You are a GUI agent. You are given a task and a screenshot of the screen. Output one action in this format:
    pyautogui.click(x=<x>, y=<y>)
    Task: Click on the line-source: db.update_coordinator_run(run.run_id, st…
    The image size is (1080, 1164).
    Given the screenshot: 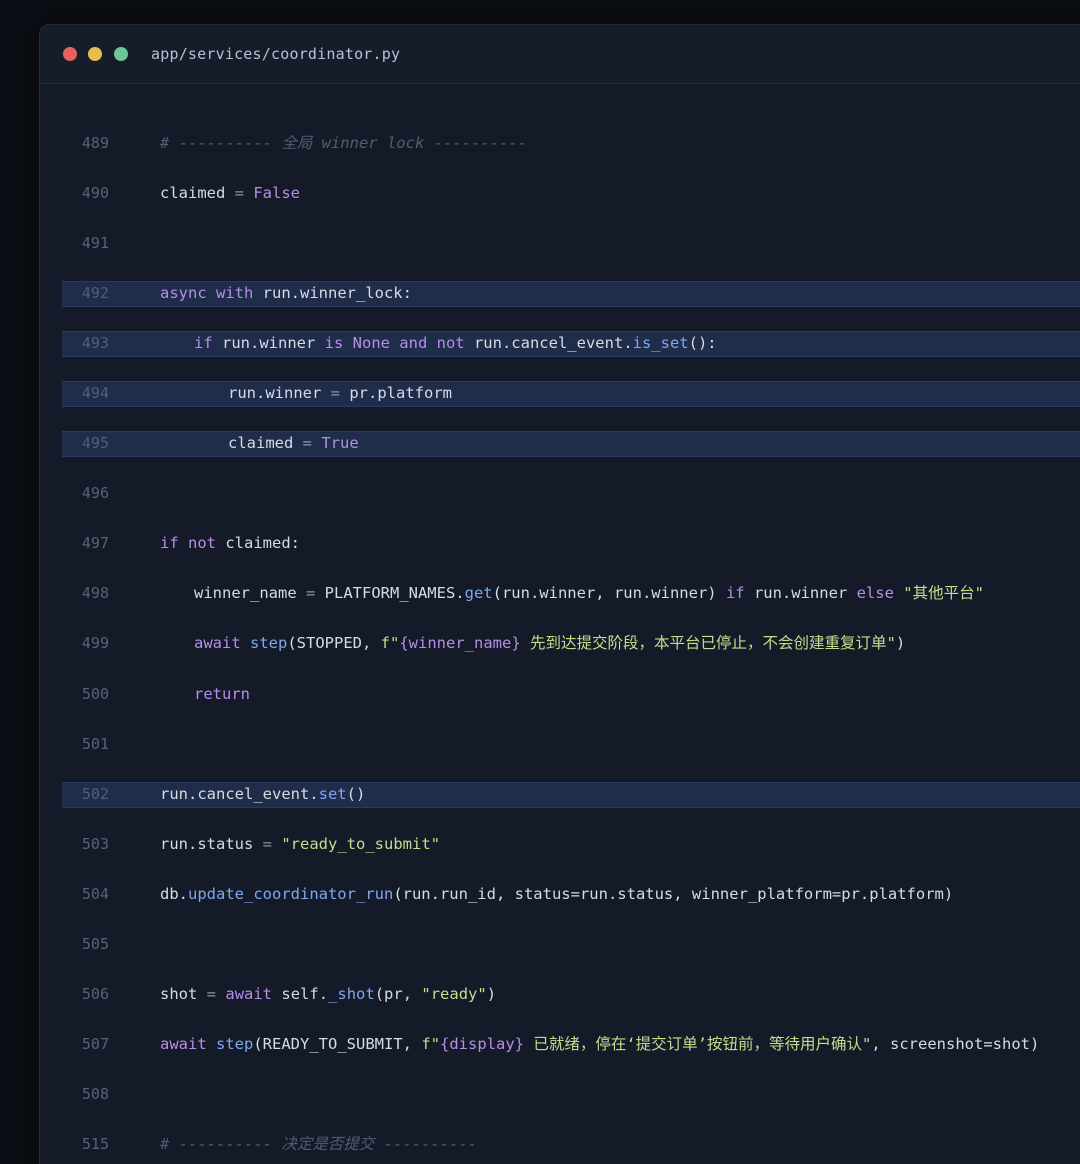 What is the action you would take?
    pyautogui.click(x=556, y=894)
    